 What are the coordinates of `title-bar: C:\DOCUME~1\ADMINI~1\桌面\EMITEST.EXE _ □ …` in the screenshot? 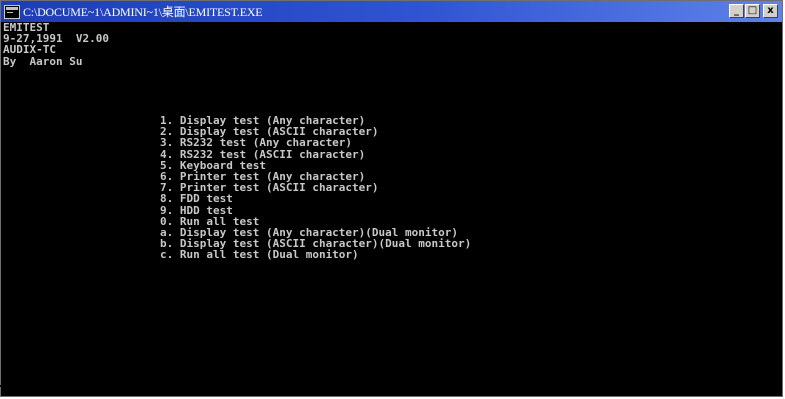 It's located at (391, 11).